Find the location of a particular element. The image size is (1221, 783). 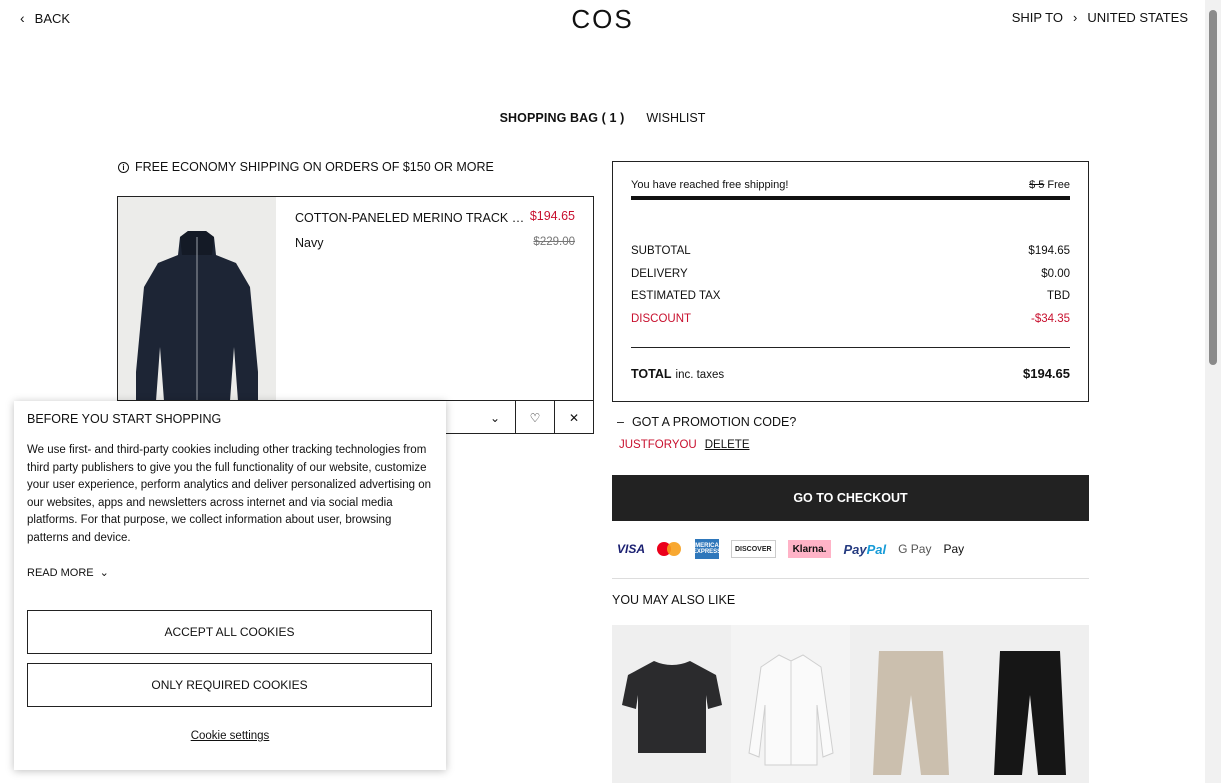

paypal-icon: Pay Pal is located at coordinates (864, 549).